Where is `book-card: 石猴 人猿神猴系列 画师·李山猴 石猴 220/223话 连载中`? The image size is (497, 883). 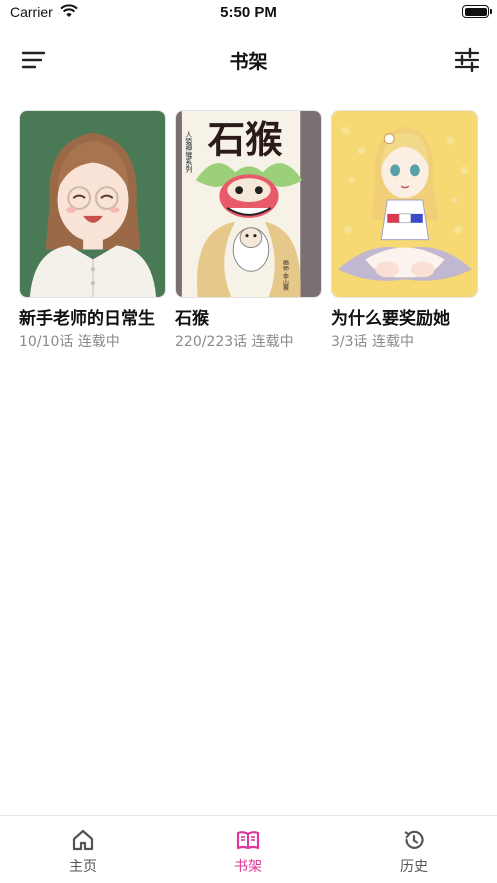 book-card: 石猴 人猿神猴系列 画师·李山猴 石猴 220/223话 连载中 is located at coordinates (249, 230).